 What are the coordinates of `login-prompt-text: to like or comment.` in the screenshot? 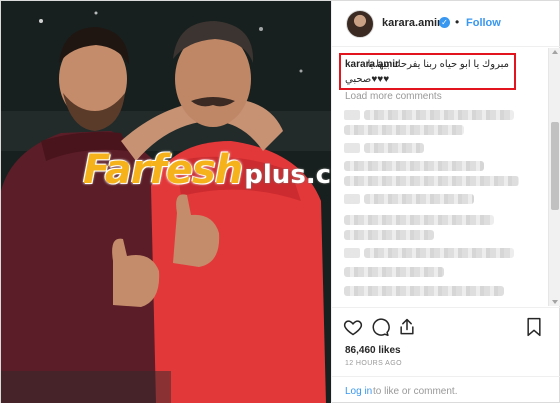 It's located at (415, 391).